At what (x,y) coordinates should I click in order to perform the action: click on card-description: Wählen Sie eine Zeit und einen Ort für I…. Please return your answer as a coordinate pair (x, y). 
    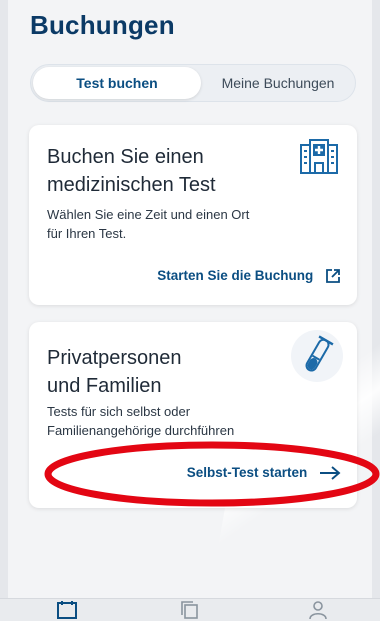
    Looking at the image, I should click on (148, 224).